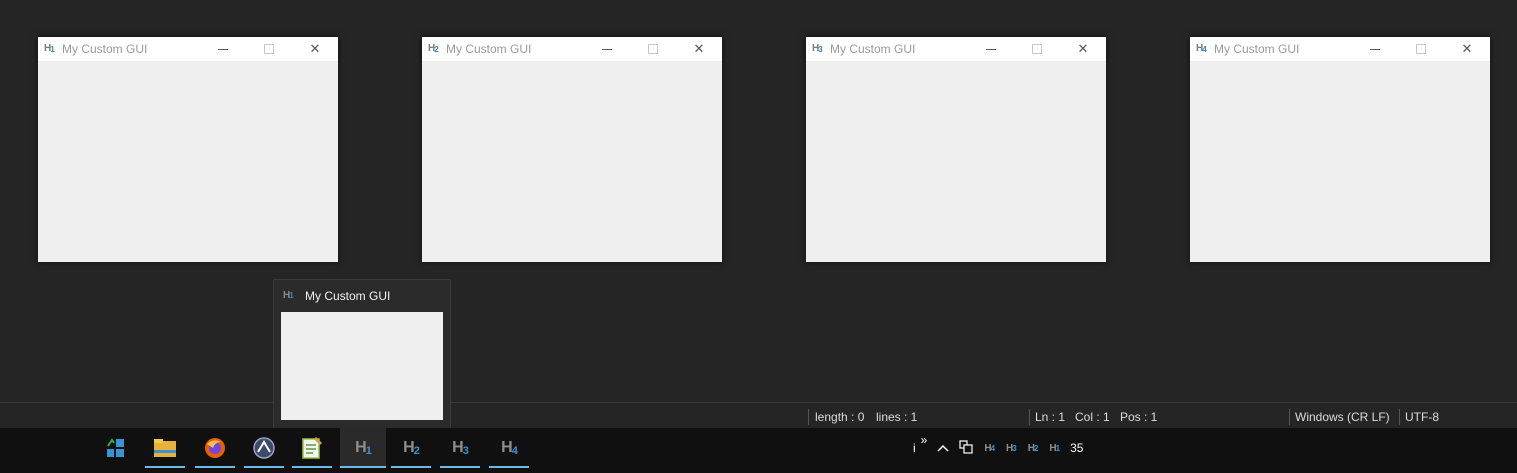 This screenshot has width=1517, height=473. What do you see at coordinates (998, 448) in the screenshot?
I see `system-tray: i » H4 H3 H2 H1 35` at bounding box center [998, 448].